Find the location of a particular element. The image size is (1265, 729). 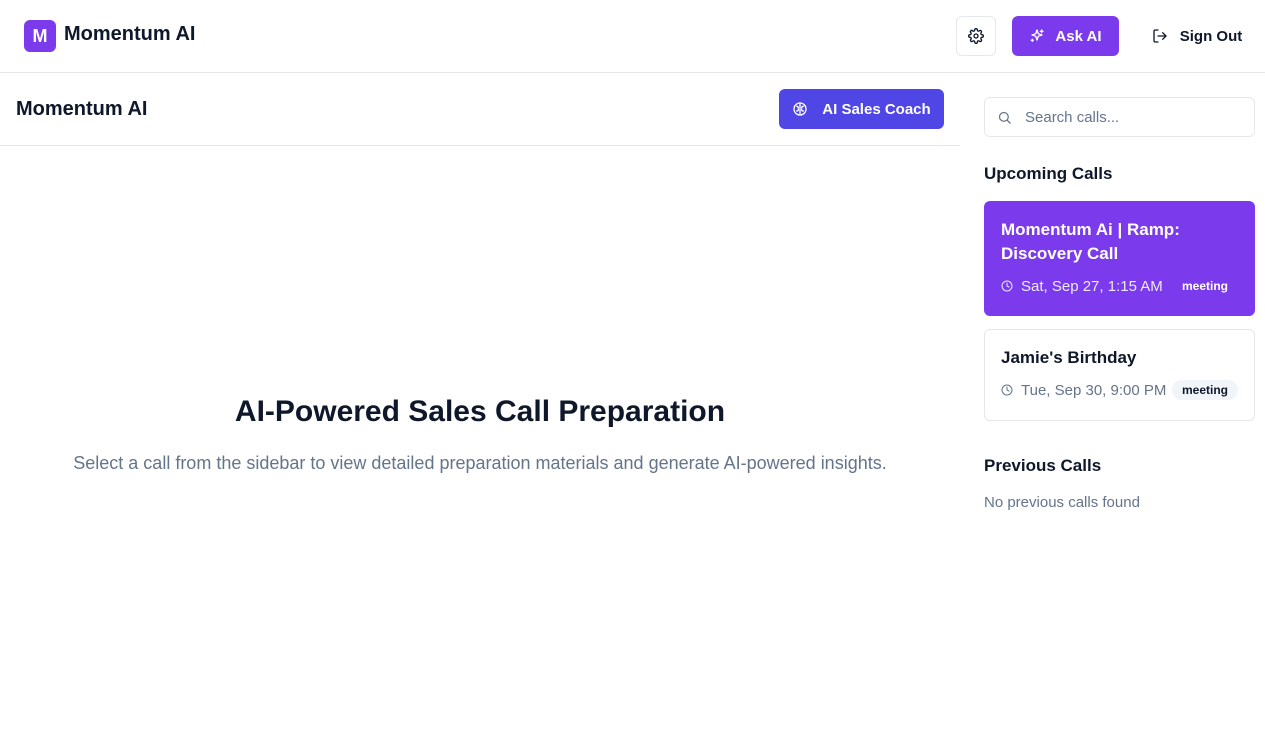

ask-ai-button: Ask AI is located at coordinates (1065, 36).